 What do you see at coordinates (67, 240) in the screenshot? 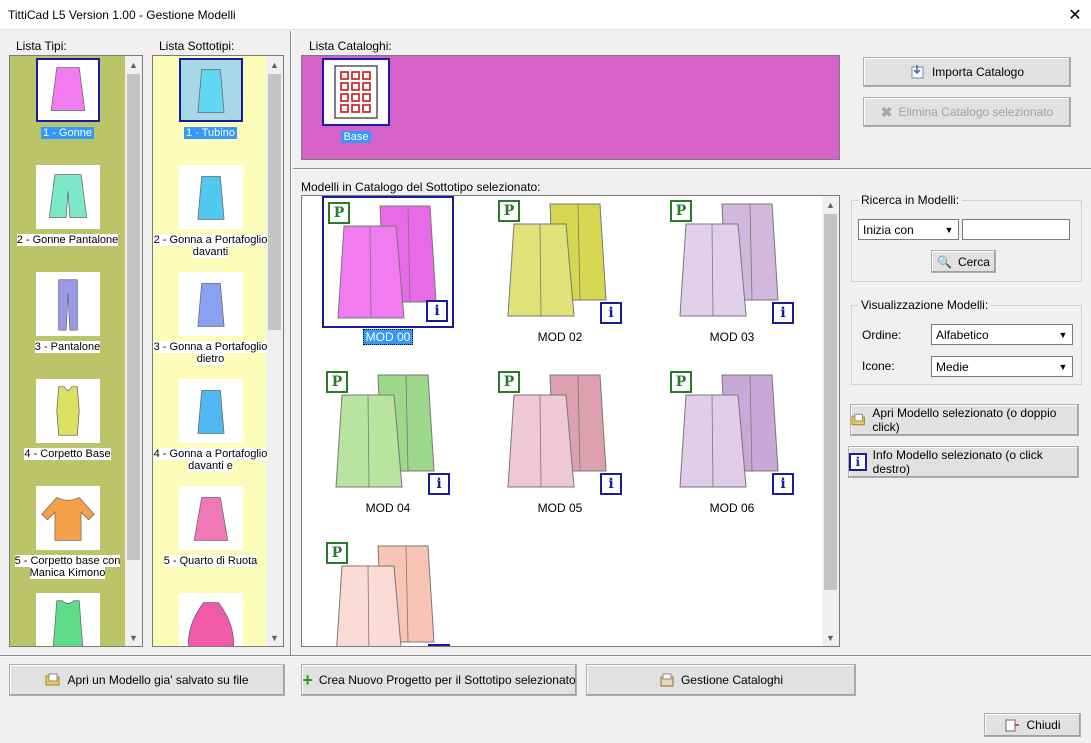
I see `list-item-label: 2 - Gonne Pantalone` at bounding box center [67, 240].